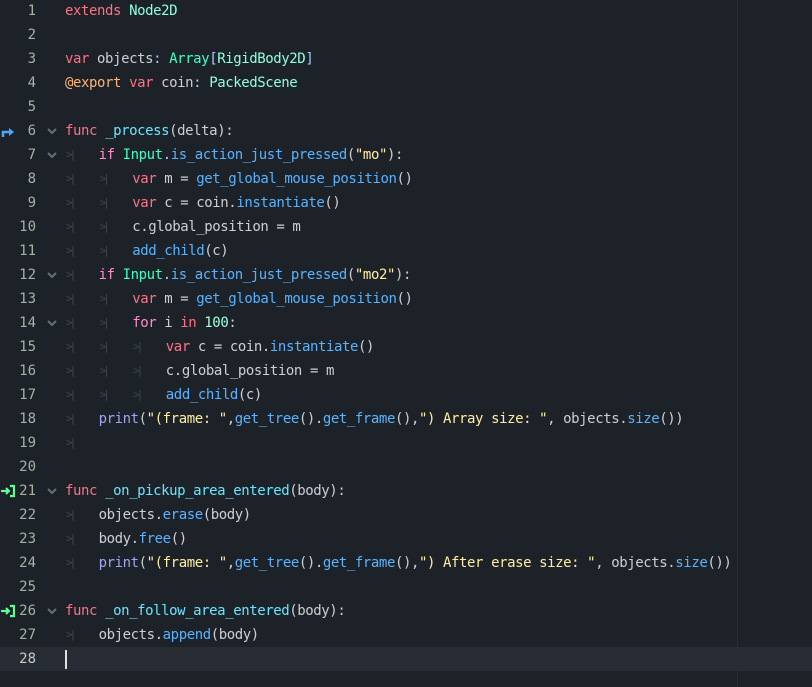 The width and height of the screenshot is (812, 687). What do you see at coordinates (184, 323) in the screenshot?
I see `code-text: for i in 100:` at bounding box center [184, 323].